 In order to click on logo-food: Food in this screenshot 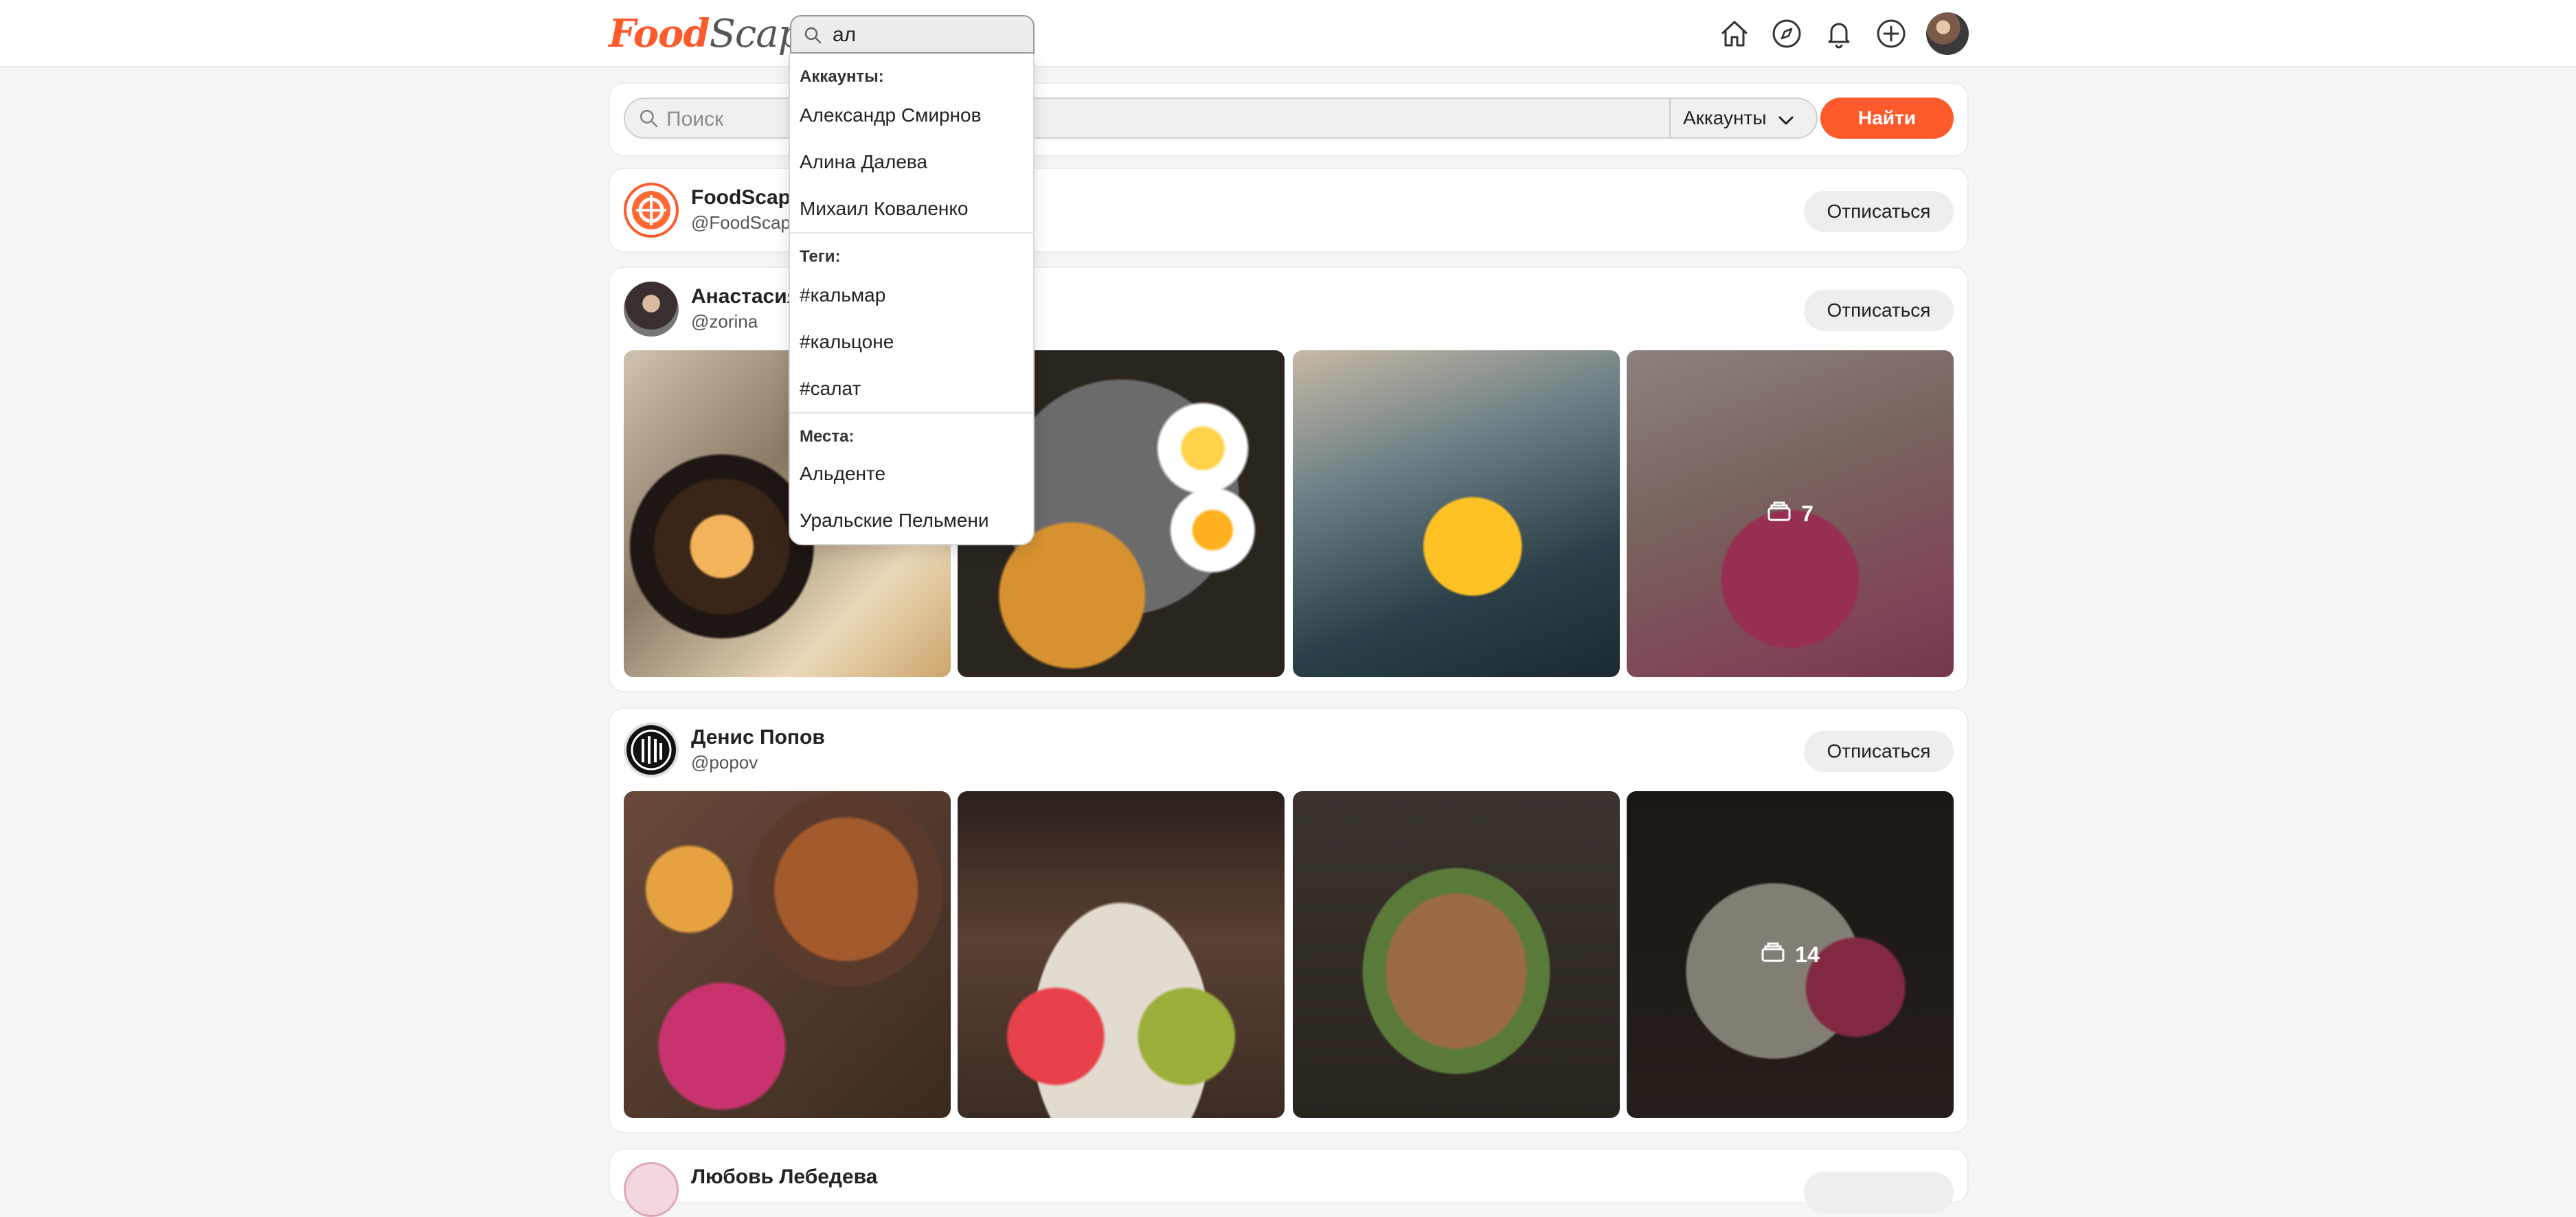, I will do `click(659, 33)`.